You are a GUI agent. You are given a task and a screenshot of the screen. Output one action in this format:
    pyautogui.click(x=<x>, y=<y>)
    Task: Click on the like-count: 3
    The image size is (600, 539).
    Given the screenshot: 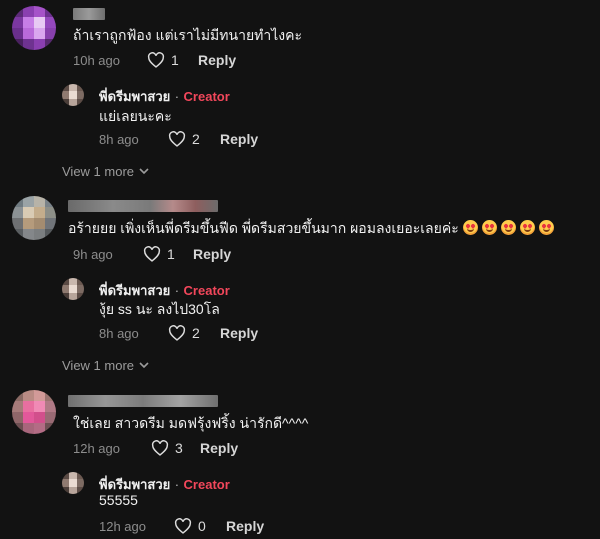 What is the action you would take?
    pyautogui.click(x=179, y=448)
    